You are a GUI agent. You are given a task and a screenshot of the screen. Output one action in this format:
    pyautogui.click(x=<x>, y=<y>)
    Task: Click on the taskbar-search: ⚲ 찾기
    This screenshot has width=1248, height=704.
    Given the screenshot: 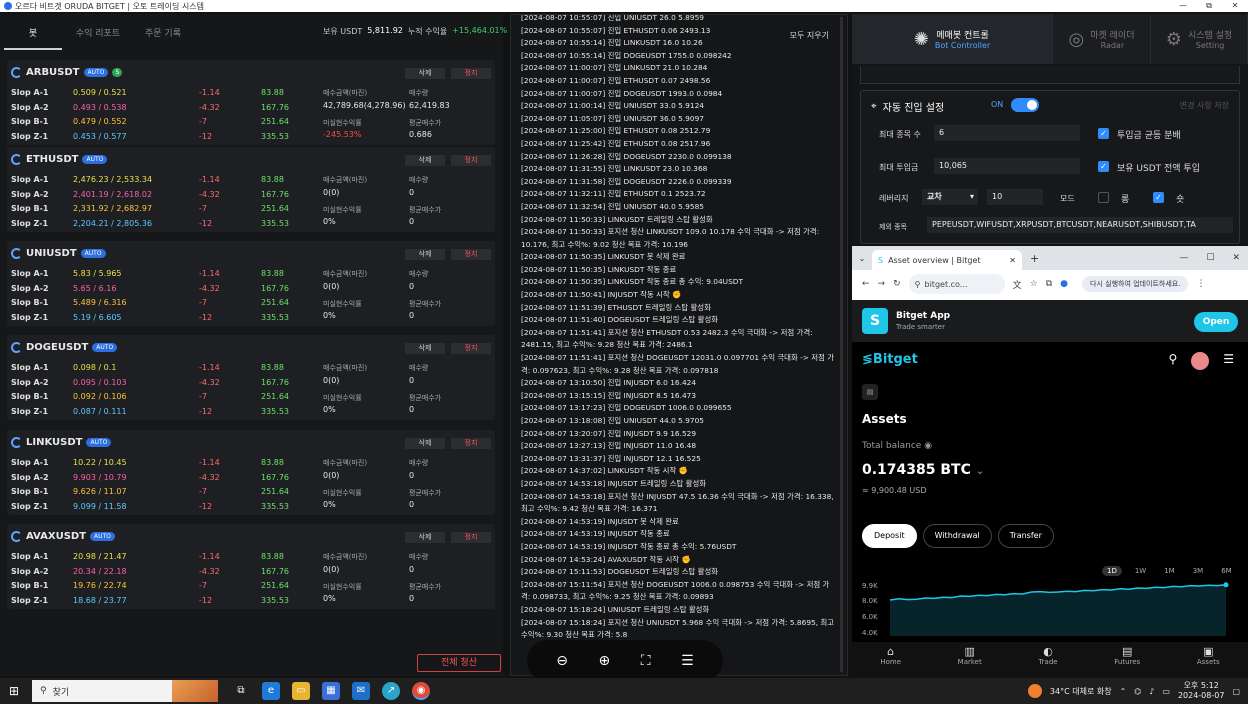 What is the action you would take?
    pyautogui.click(x=125, y=691)
    